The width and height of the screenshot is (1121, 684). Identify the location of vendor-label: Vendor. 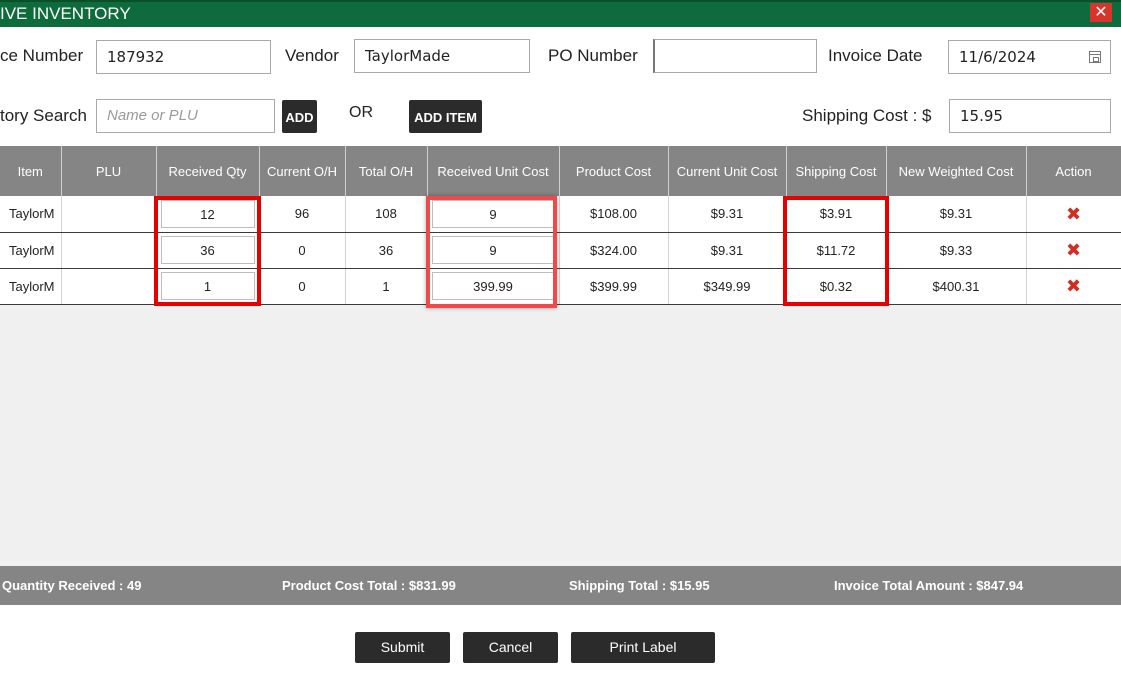
(312, 55).